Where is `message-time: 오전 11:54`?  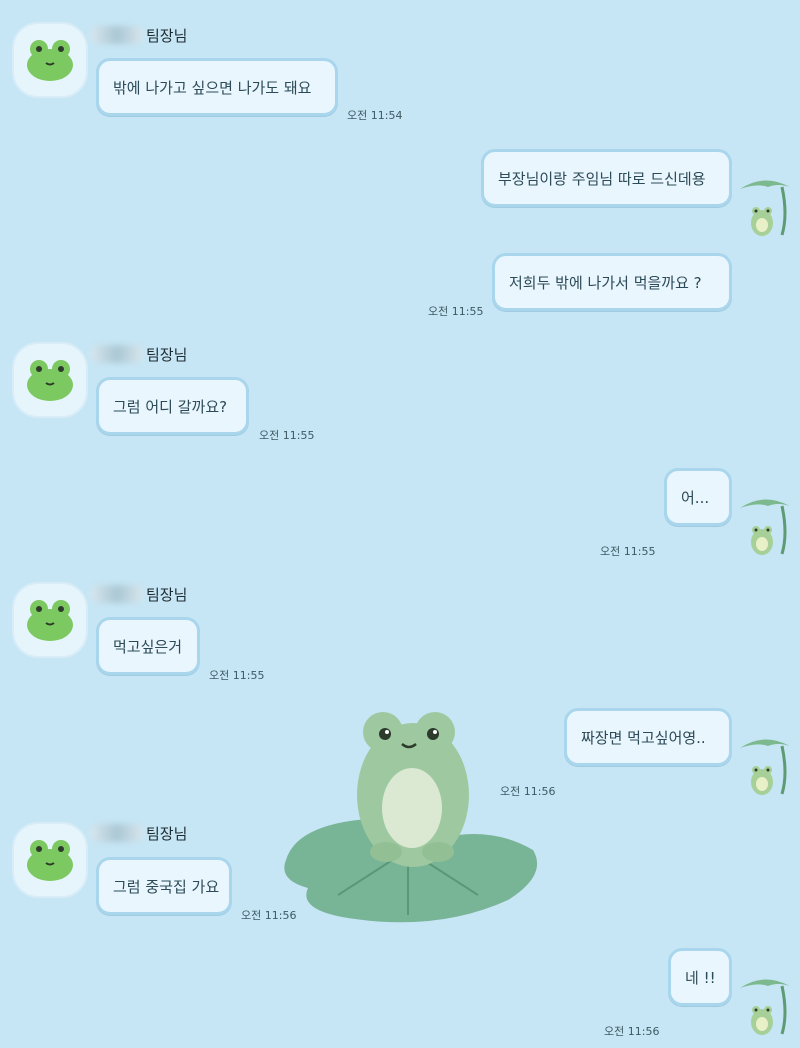 message-time: 오전 11:54 is located at coordinates (375, 115).